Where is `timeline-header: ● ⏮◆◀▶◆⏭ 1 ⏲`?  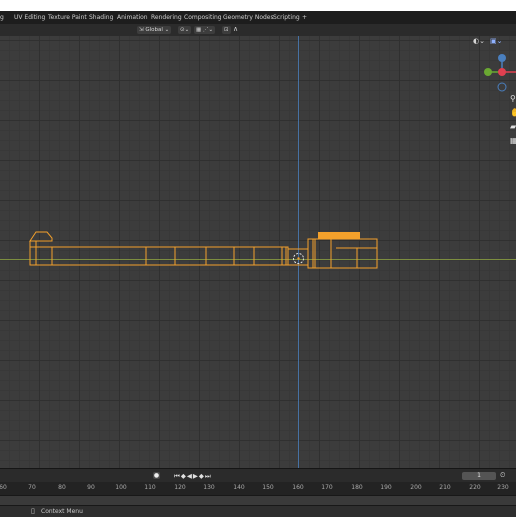 timeline-header: ● ⏮◆◀▶◆⏭ 1 ⏲ is located at coordinates (258, 475).